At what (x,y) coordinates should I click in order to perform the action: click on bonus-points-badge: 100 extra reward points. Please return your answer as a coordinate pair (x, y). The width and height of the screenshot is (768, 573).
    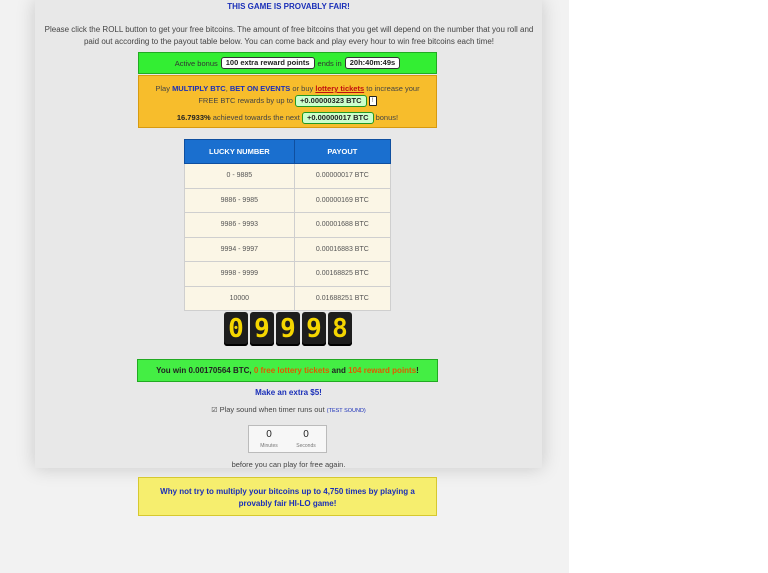
    Looking at the image, I should click on (267, 63).